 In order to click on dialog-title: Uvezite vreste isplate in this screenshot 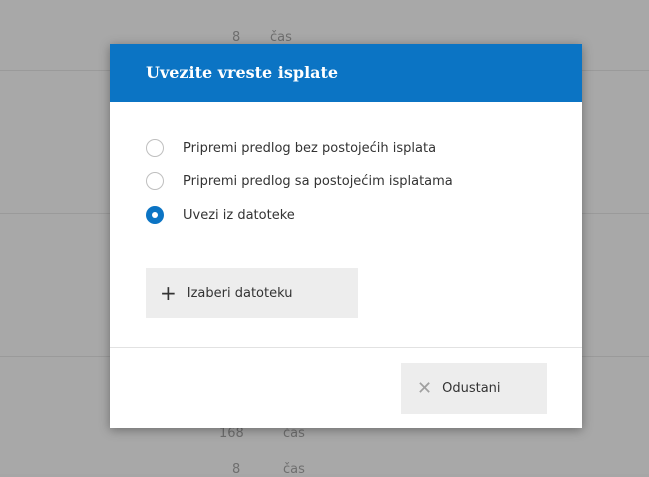, I will do `click(242, 72)`.